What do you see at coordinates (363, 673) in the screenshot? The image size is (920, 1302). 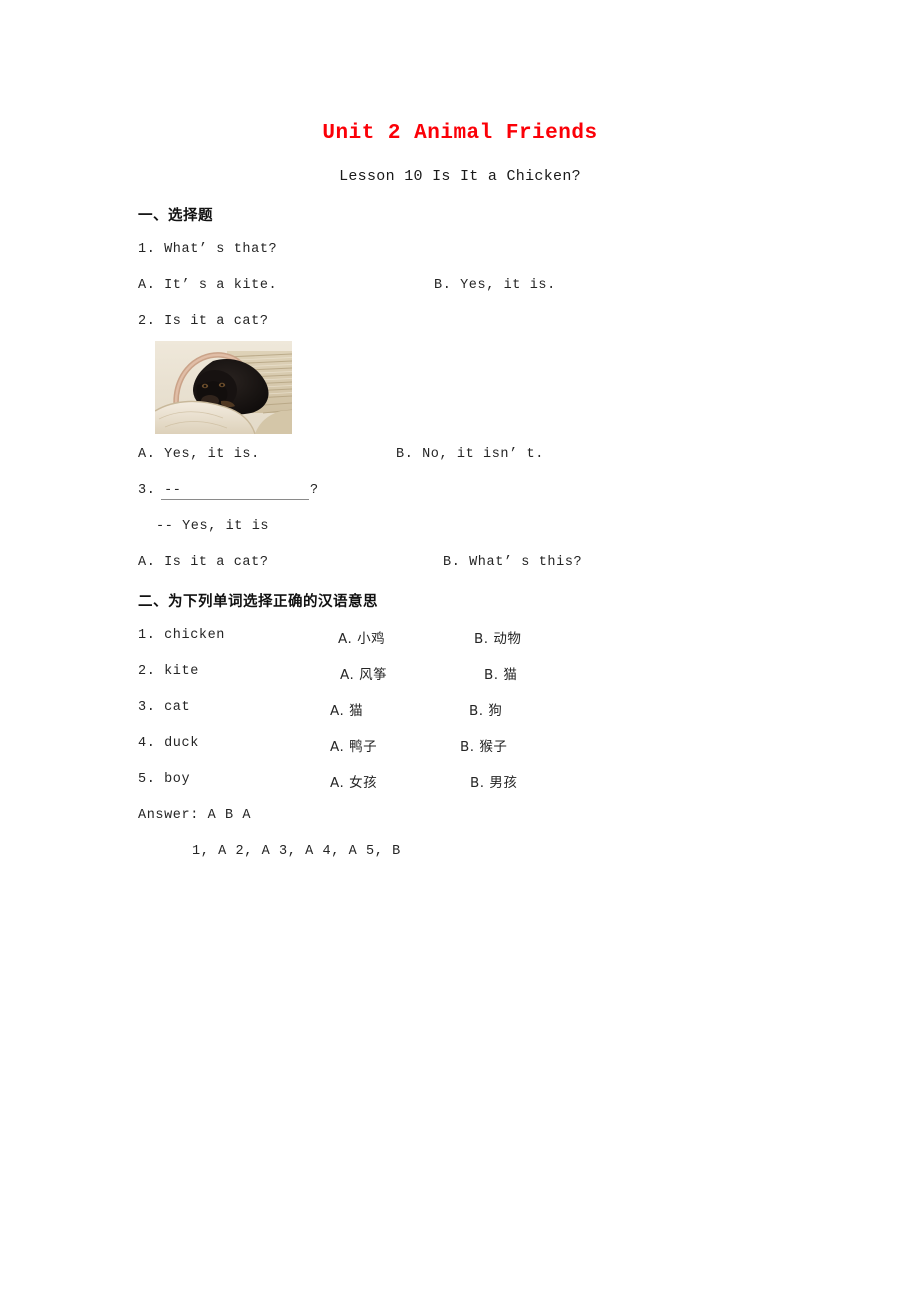 I see `vocab-2-option-a: A. 风筝` at bounding box center [363, 673].